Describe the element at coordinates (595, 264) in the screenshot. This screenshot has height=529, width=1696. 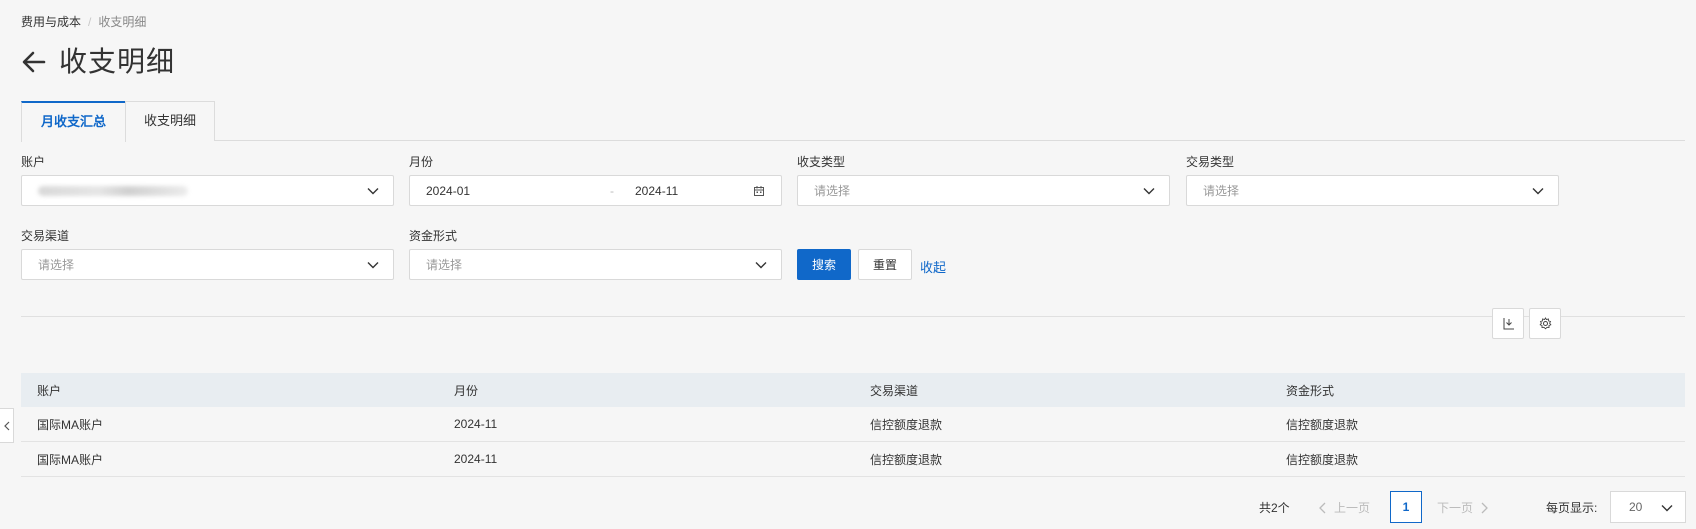
I see `fund-form-select: 请选择` at that location.